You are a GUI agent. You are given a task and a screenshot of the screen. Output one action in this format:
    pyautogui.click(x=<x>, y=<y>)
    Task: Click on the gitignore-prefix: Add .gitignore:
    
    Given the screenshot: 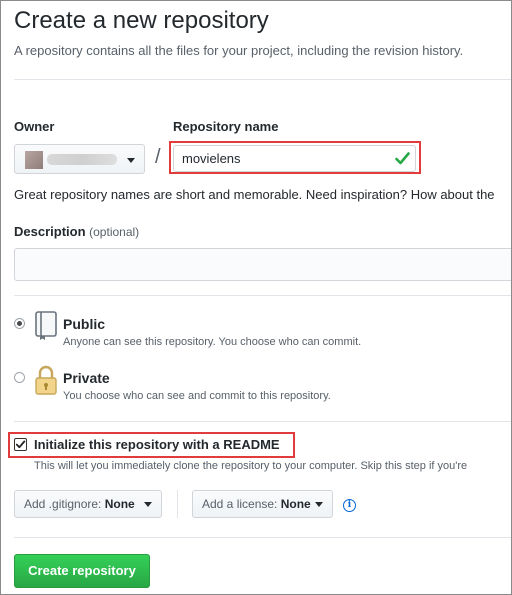 What is the action you would take?
    pyautogui.click(x=63, y=504)
    